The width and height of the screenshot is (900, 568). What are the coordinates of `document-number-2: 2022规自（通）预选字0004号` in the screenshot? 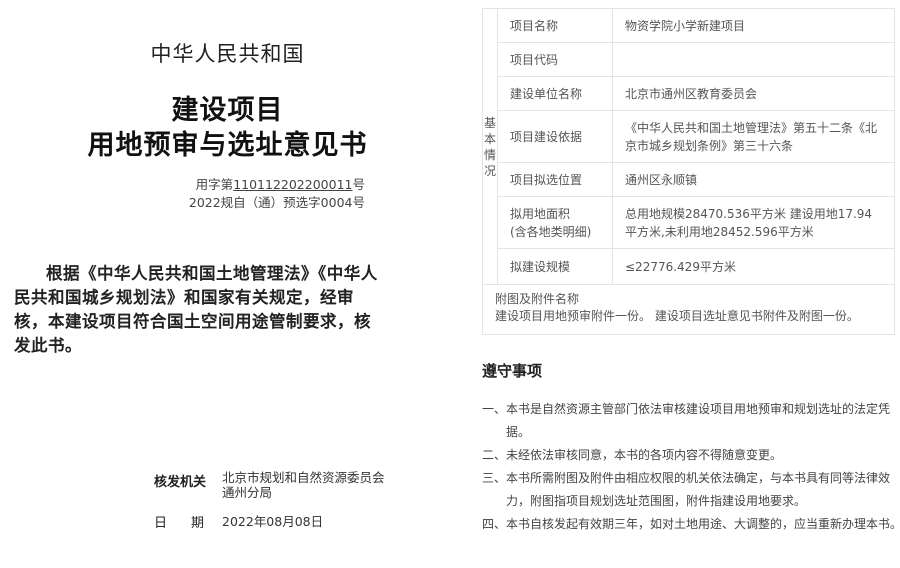 It's located at (276, 202).